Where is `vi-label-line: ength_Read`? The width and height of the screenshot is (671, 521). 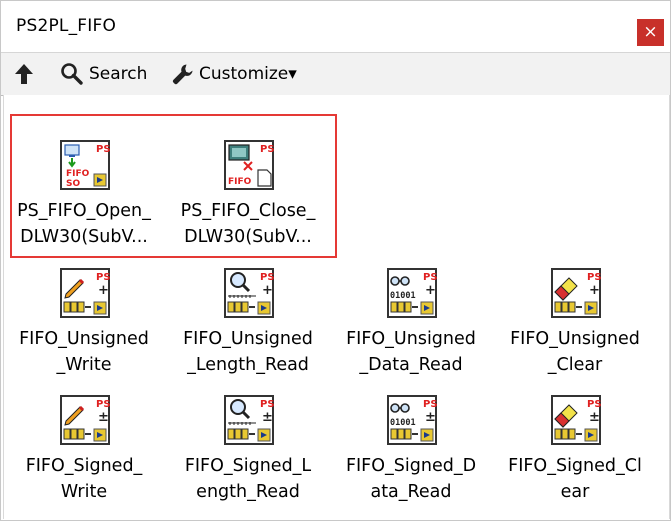
vi-label-line: ength_Read is located at coordinates (248, 492).